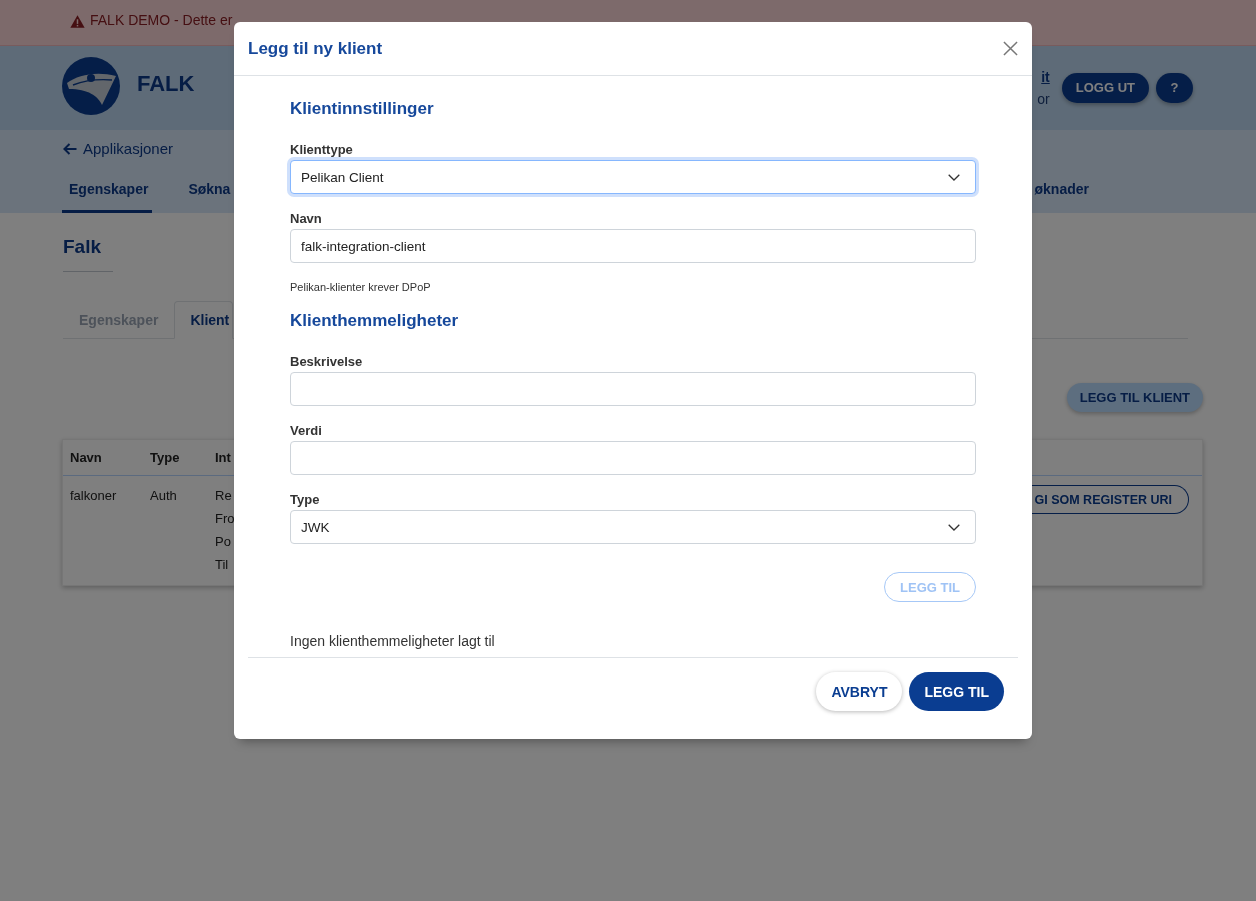 The image size is (1256, 901). What do you see at coordinates (633, 246) in the screenshot?
I see `text-field: falk-integration-client` at bounding box center [633, 246].